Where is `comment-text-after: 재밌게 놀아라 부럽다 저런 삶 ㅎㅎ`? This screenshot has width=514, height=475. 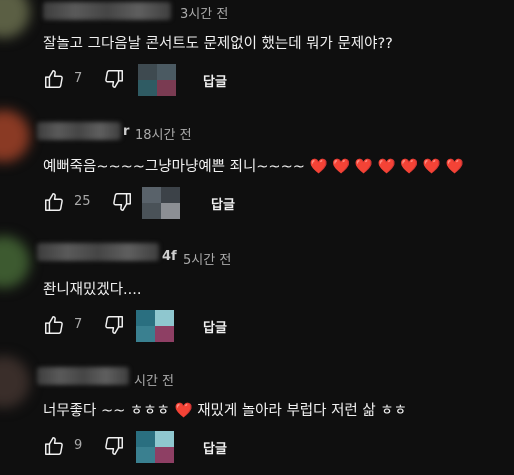
comment-text-after: 재밌게 놀아라 부럽다 저런 삶 ㅎㅎ is located at coordinates (302, 411).